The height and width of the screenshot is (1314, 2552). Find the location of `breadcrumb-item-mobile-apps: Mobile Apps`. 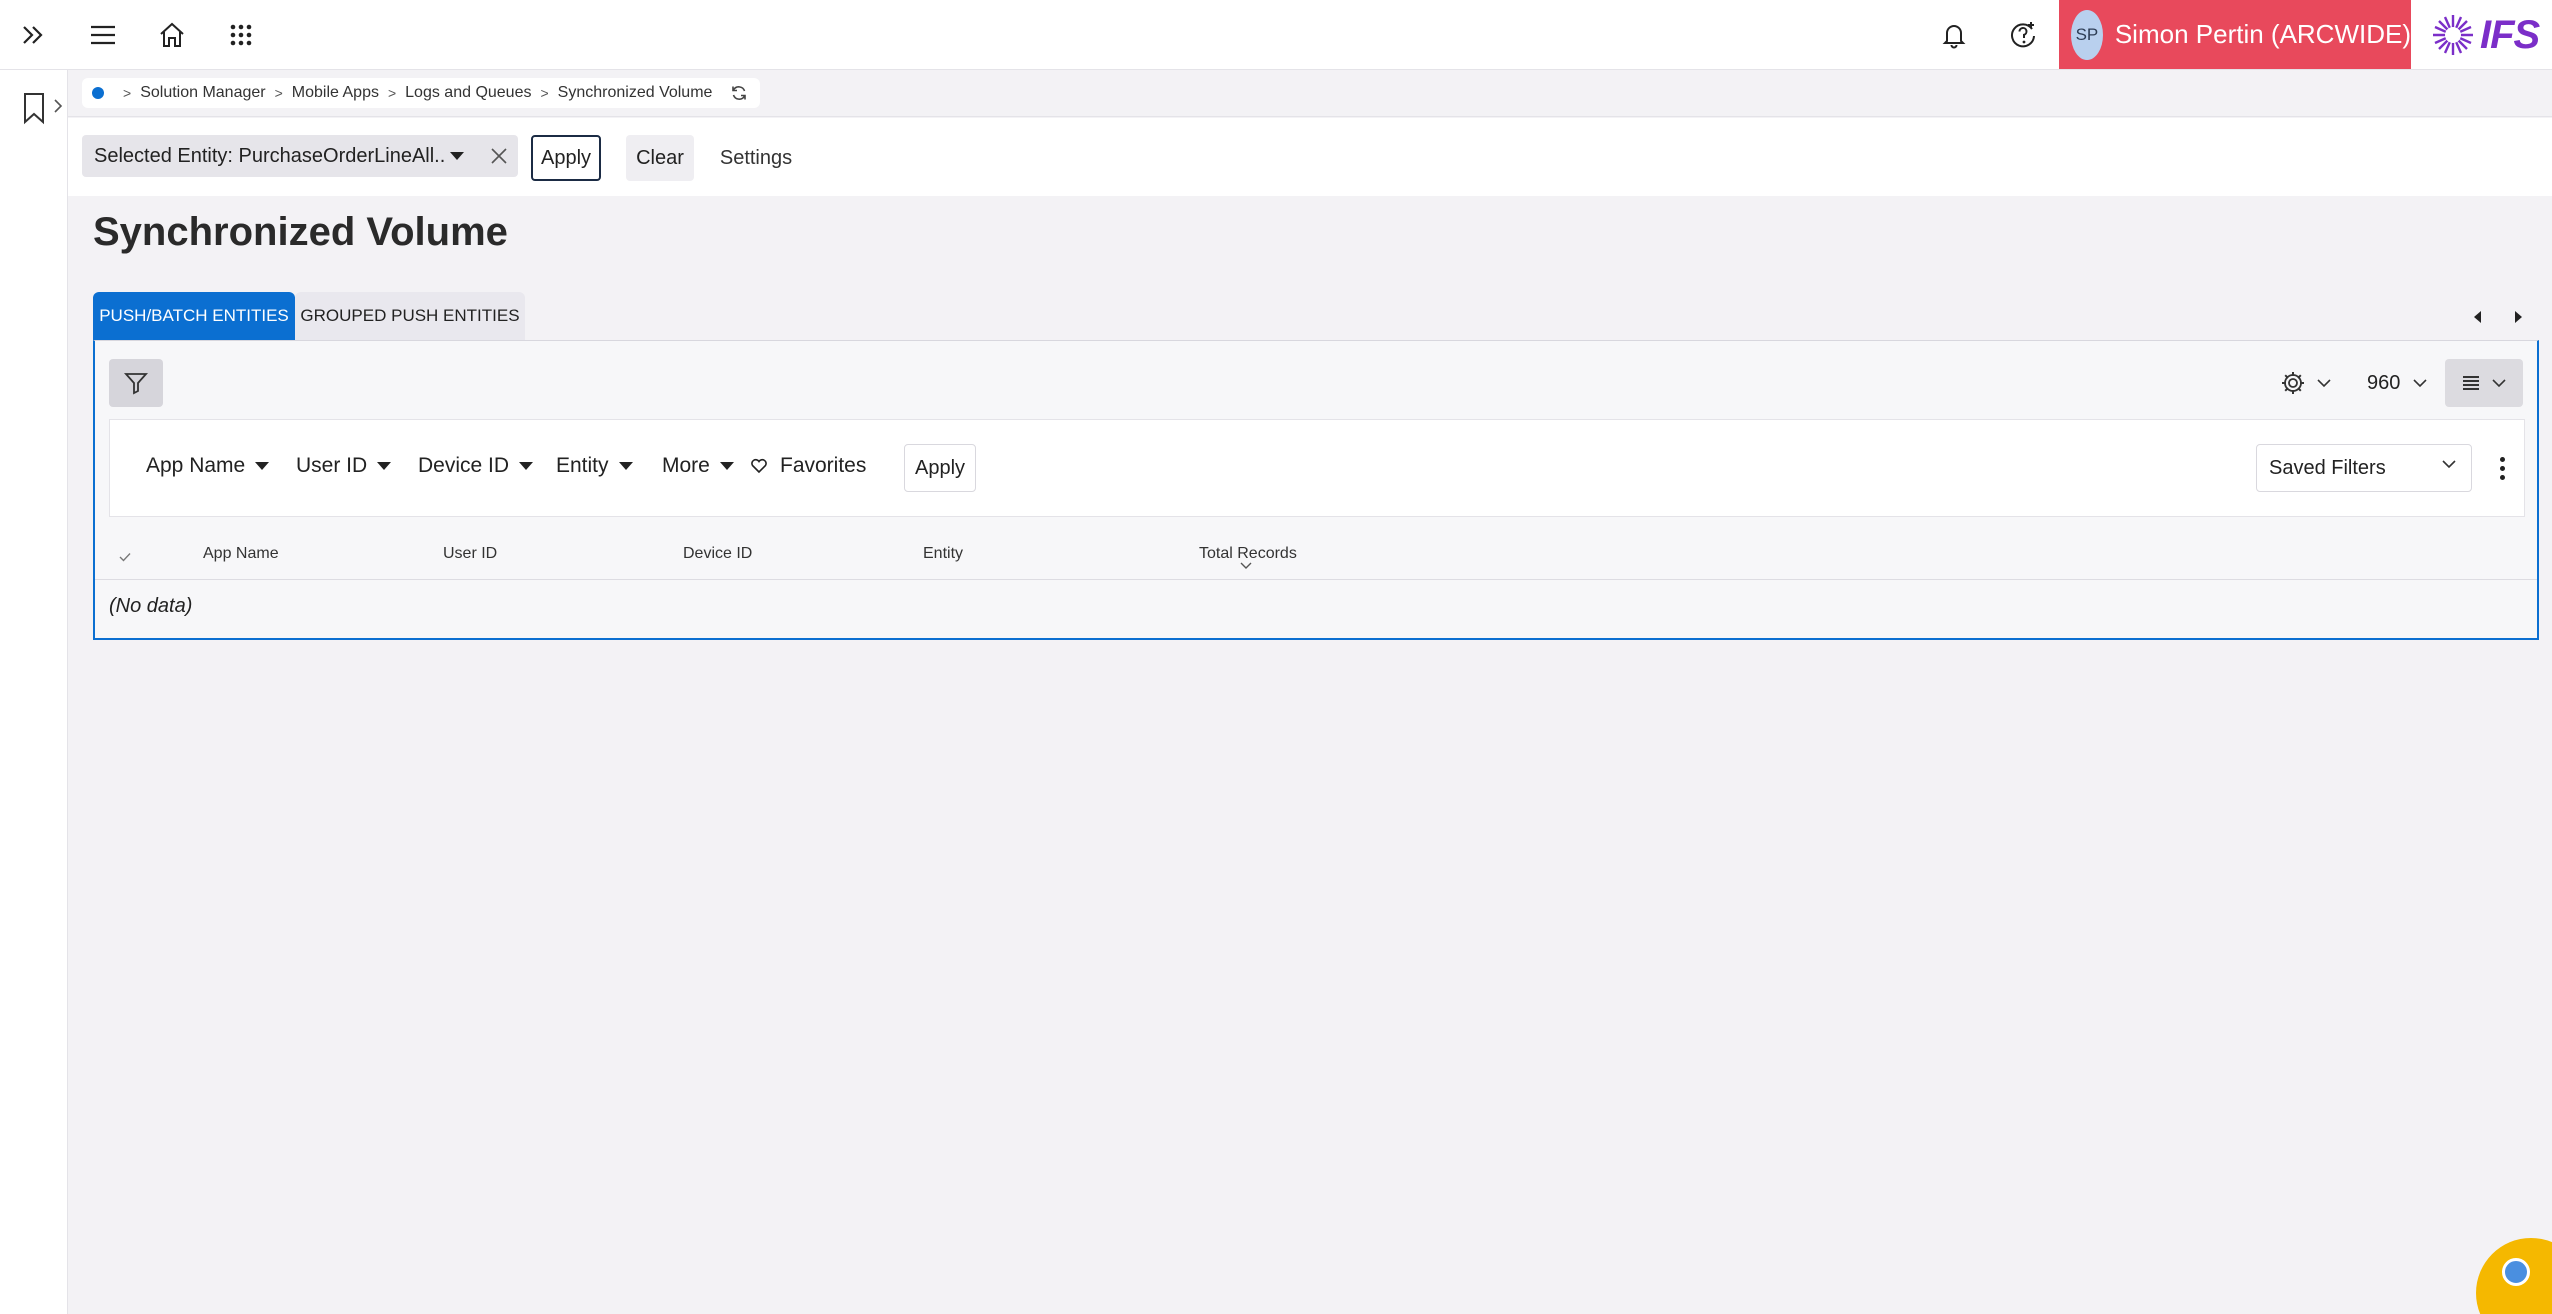

breadcrumb-item-mobile-apps: Mobile Apps is located at coordinates (335, 93).